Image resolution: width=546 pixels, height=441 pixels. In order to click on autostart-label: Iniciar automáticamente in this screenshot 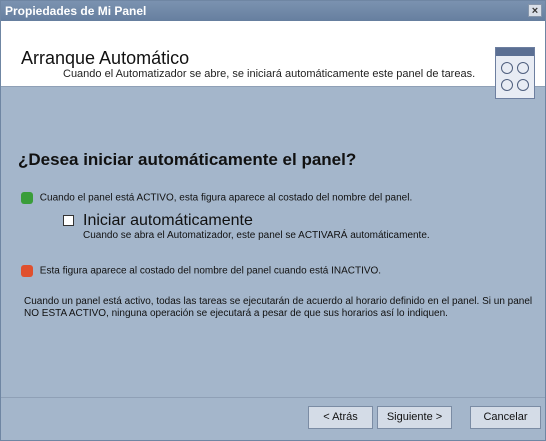, I will do `click(168, 221)`.